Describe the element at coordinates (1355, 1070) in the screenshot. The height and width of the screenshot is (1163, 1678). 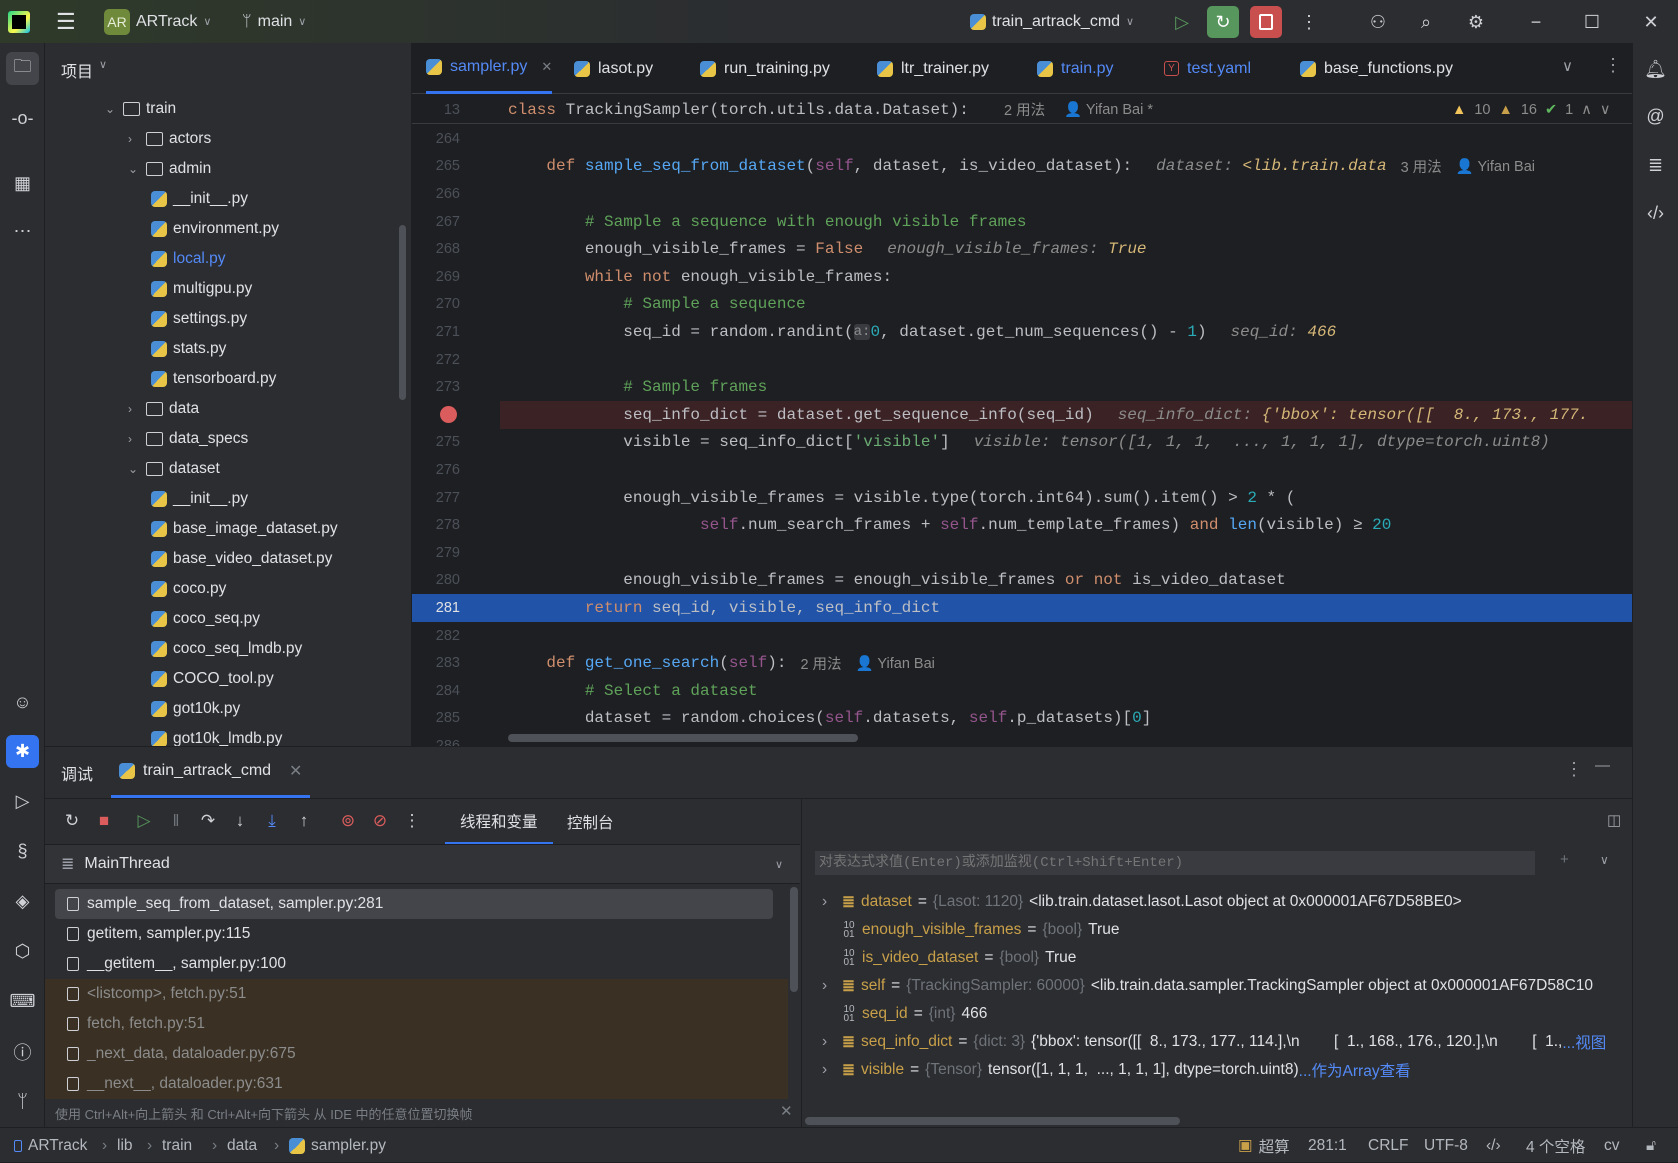
I see `variable-view-link: ...作为Array查看` at that location.